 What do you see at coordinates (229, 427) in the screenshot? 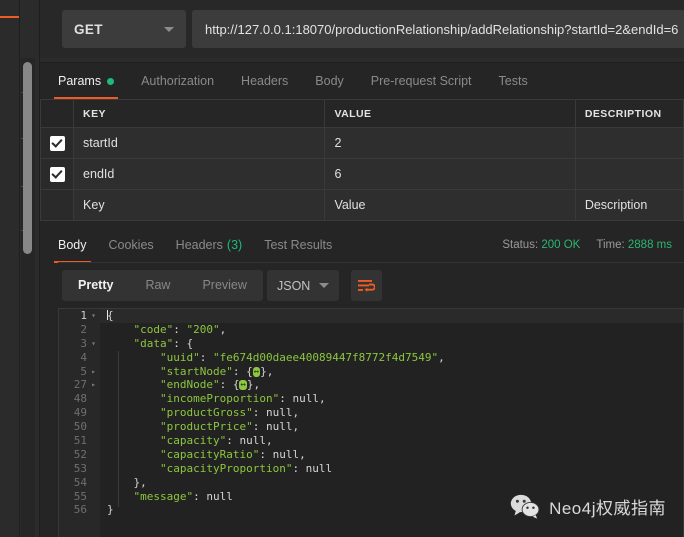
I see `code-line-50: "productPrice": null,` at bounding box center [229, 427].